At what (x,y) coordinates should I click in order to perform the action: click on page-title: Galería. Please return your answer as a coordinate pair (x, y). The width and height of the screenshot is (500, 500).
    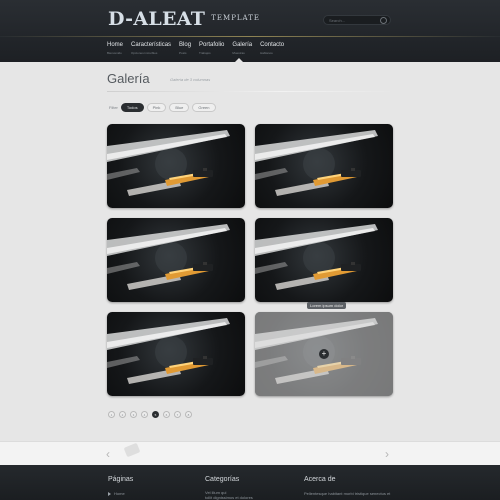
    Looking at the image, I should click on (128, 78).